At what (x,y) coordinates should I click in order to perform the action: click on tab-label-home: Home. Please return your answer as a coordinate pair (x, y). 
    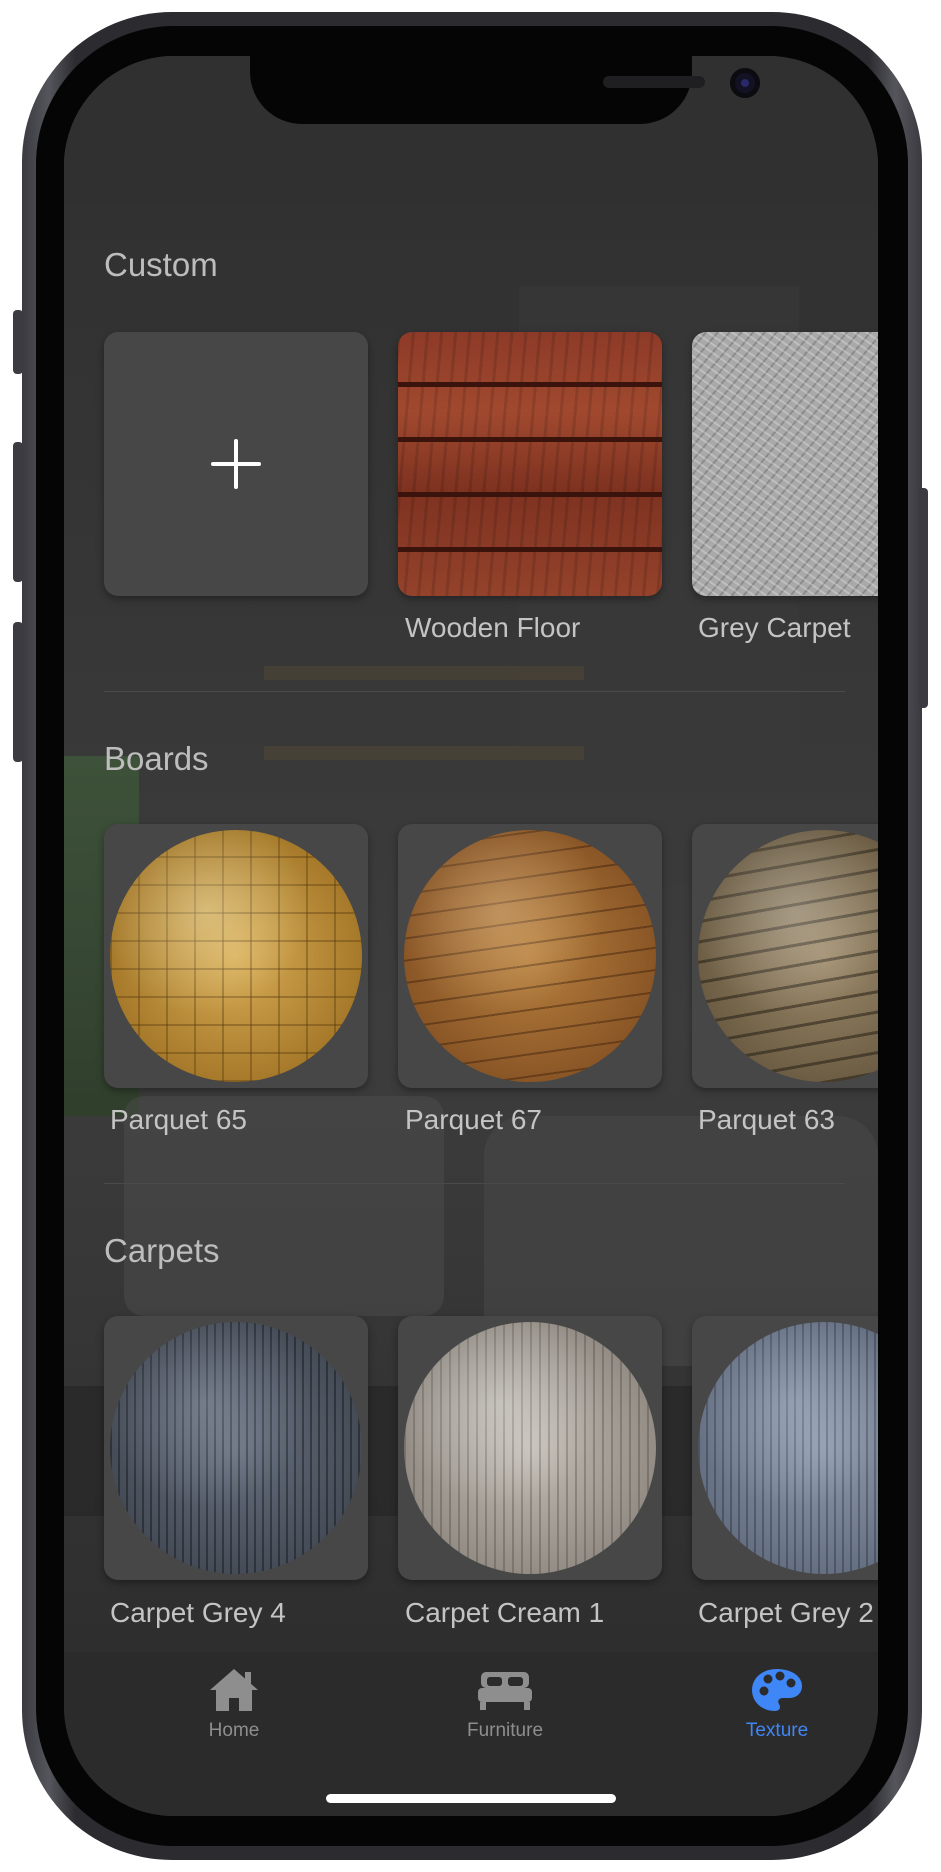
    Looking at the image, I should click on (234, 1730).